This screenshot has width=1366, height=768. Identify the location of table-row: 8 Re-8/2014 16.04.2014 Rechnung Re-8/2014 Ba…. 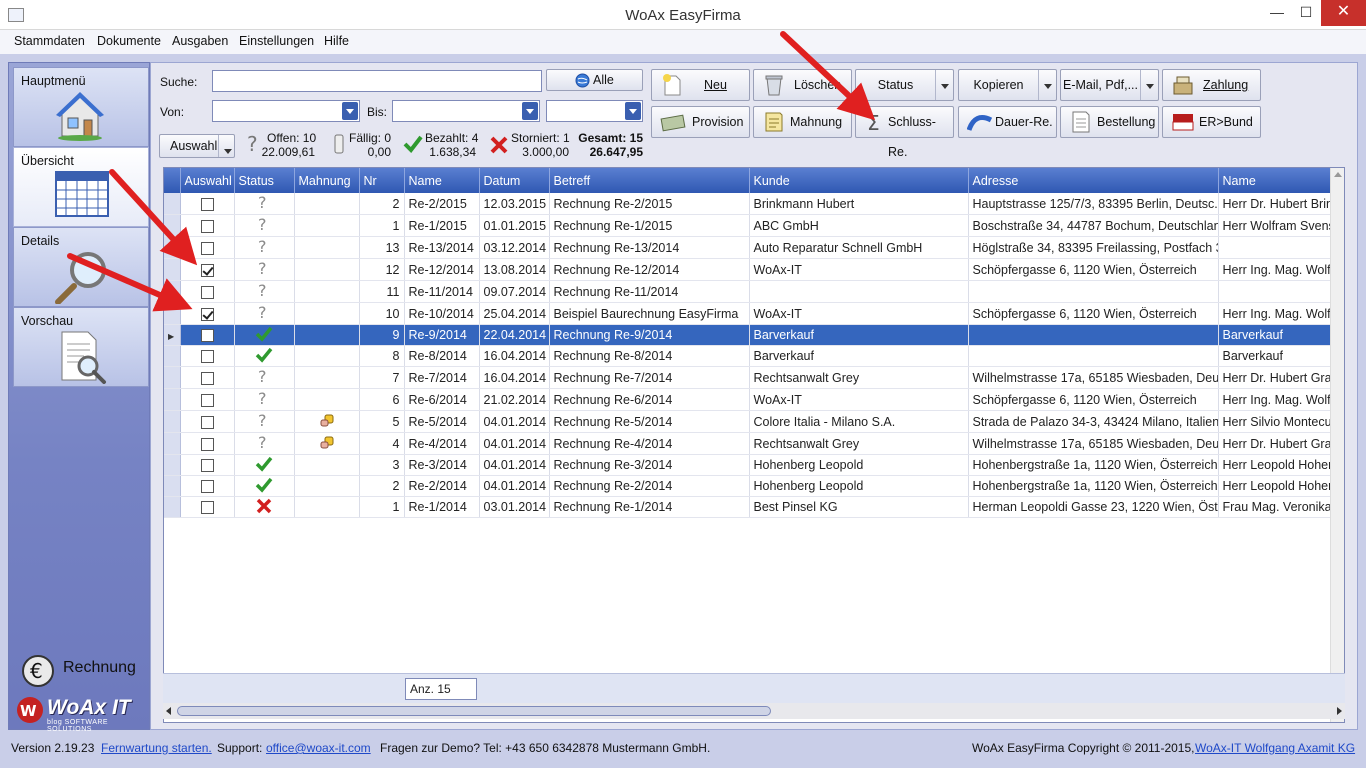
(747, 356).